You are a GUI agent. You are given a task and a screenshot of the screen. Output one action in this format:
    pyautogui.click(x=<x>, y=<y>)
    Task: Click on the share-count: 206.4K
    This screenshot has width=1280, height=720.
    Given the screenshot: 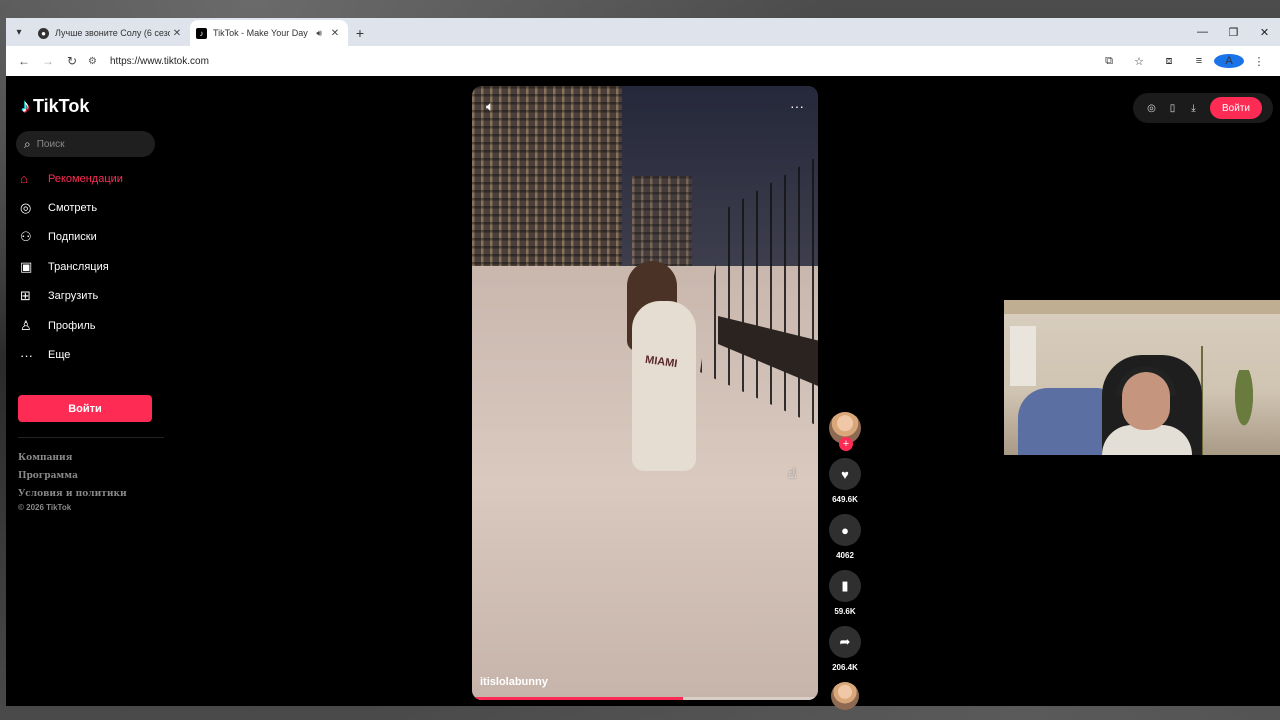 What is the action you would take?
    pyautogui.click(x=845, y=667)
    